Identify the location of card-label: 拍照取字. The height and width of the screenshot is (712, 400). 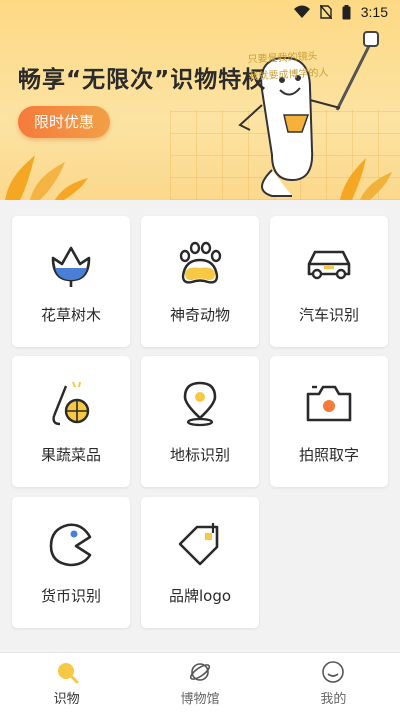
(328, 455).